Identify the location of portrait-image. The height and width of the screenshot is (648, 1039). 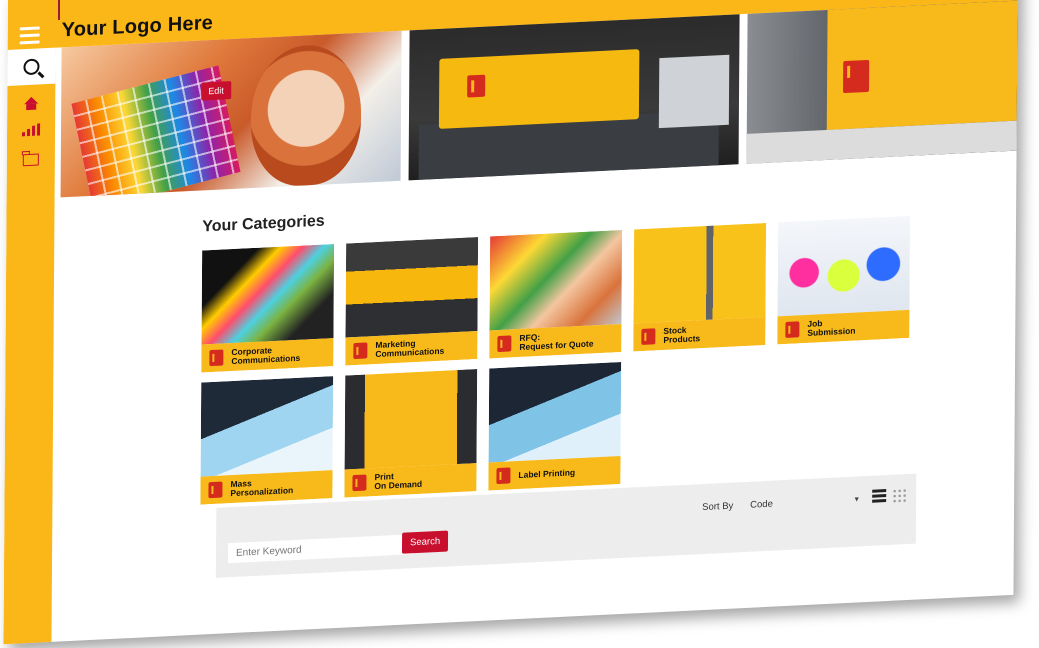
(306, 115).